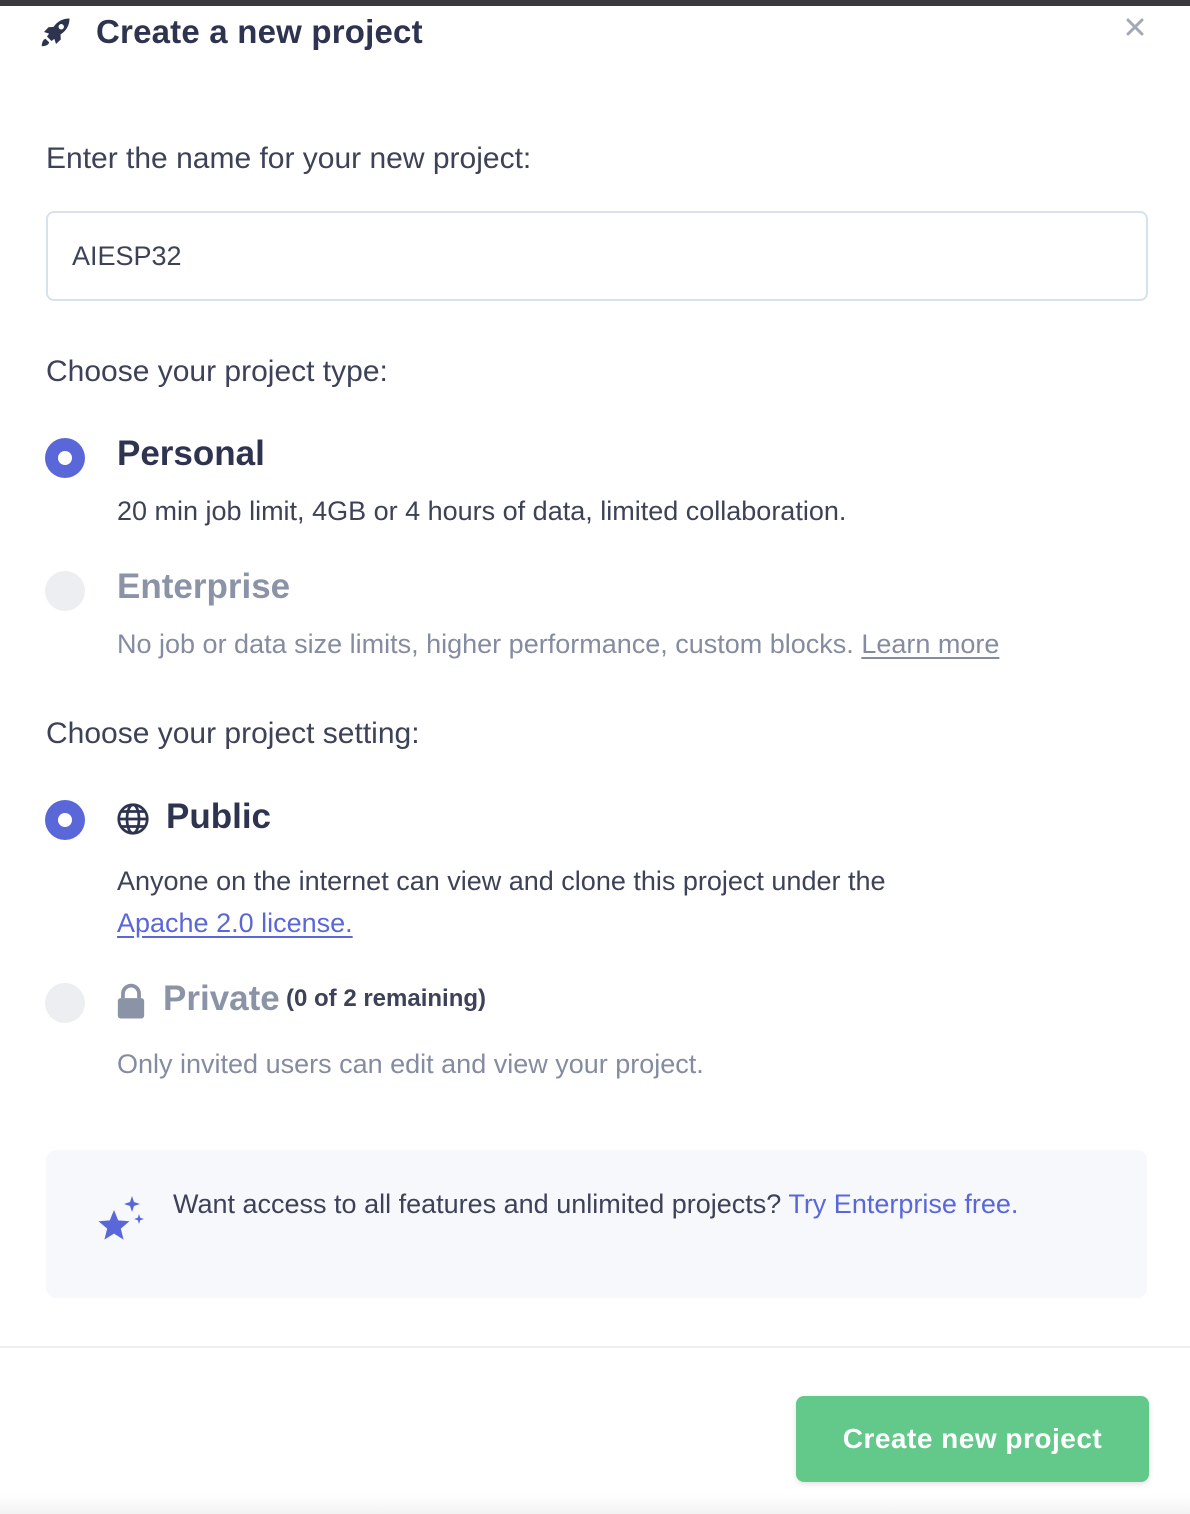 The width and height of the screenshot is (1190, 1514). I want to click on try-enterprise-link: Try Enterprise free., so click(903, 1204).